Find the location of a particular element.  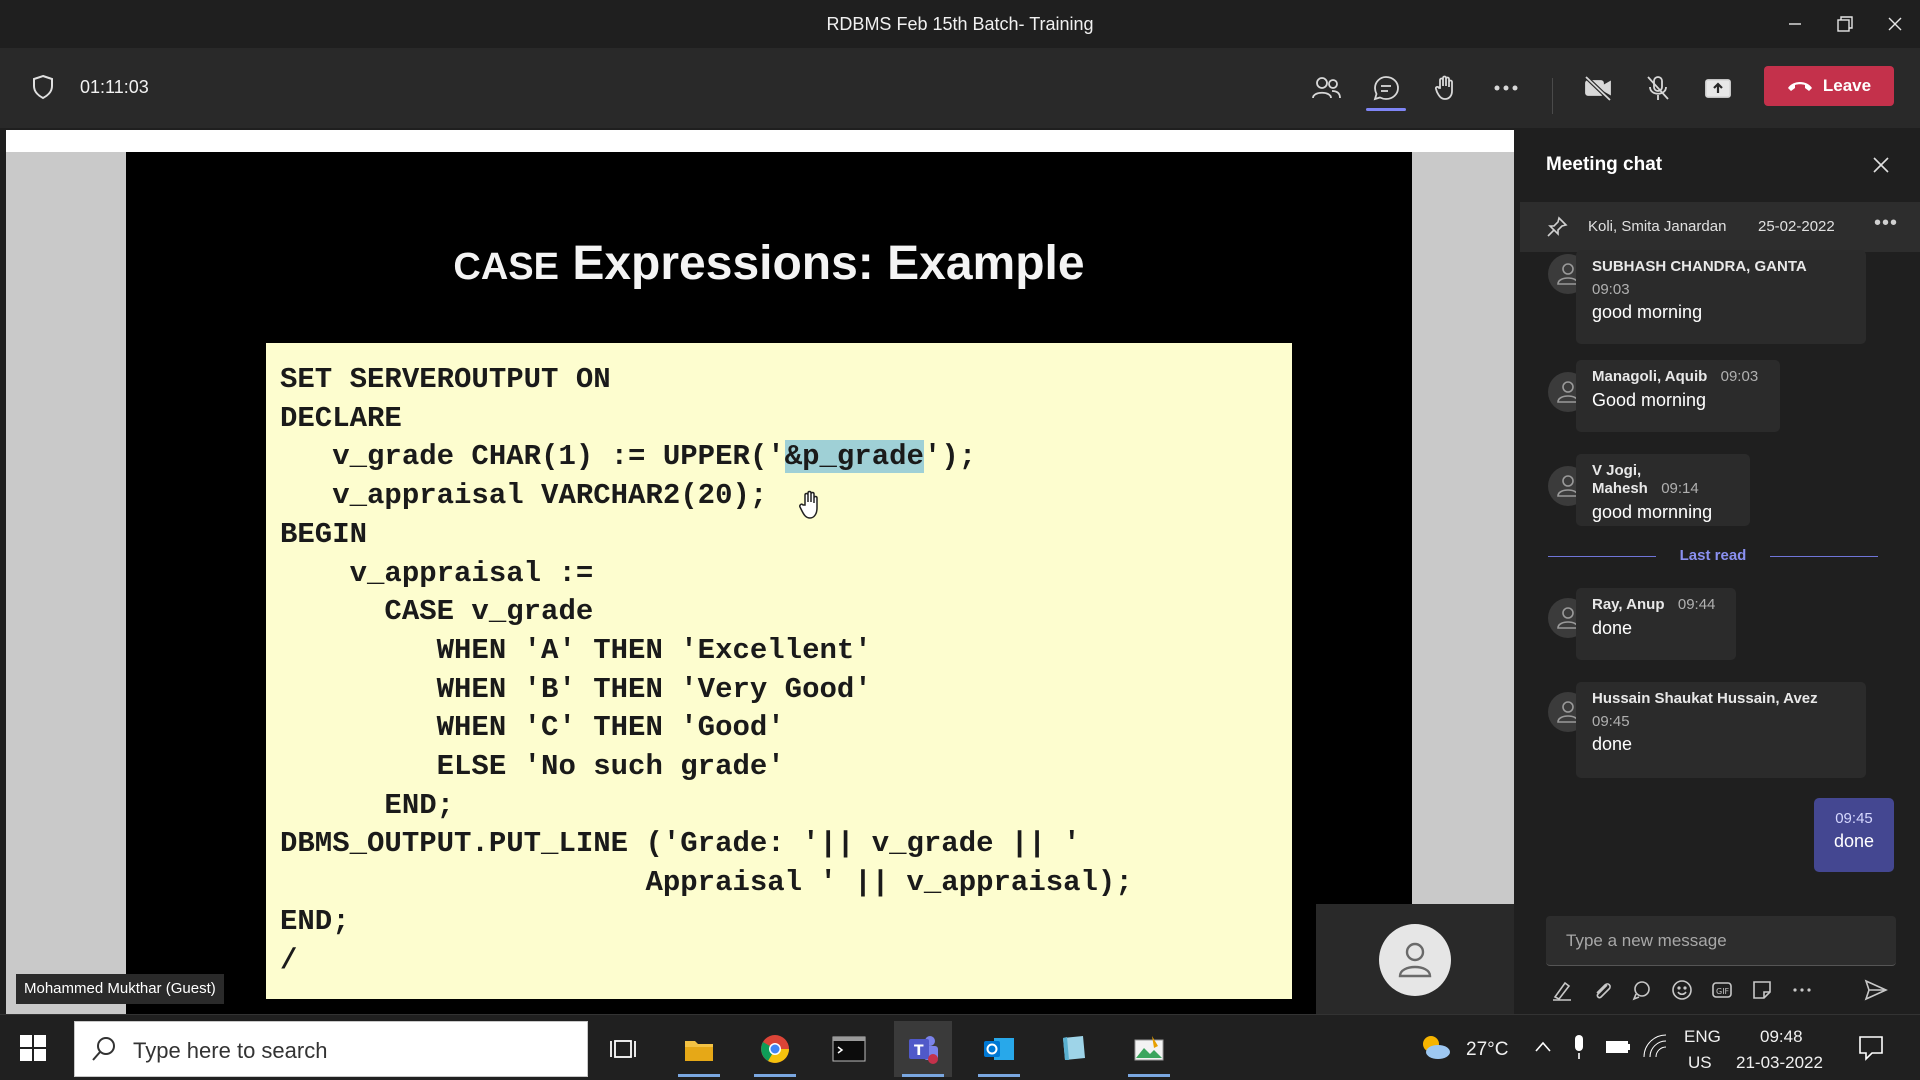

reactions-button is located at coordinates (1446, 88).